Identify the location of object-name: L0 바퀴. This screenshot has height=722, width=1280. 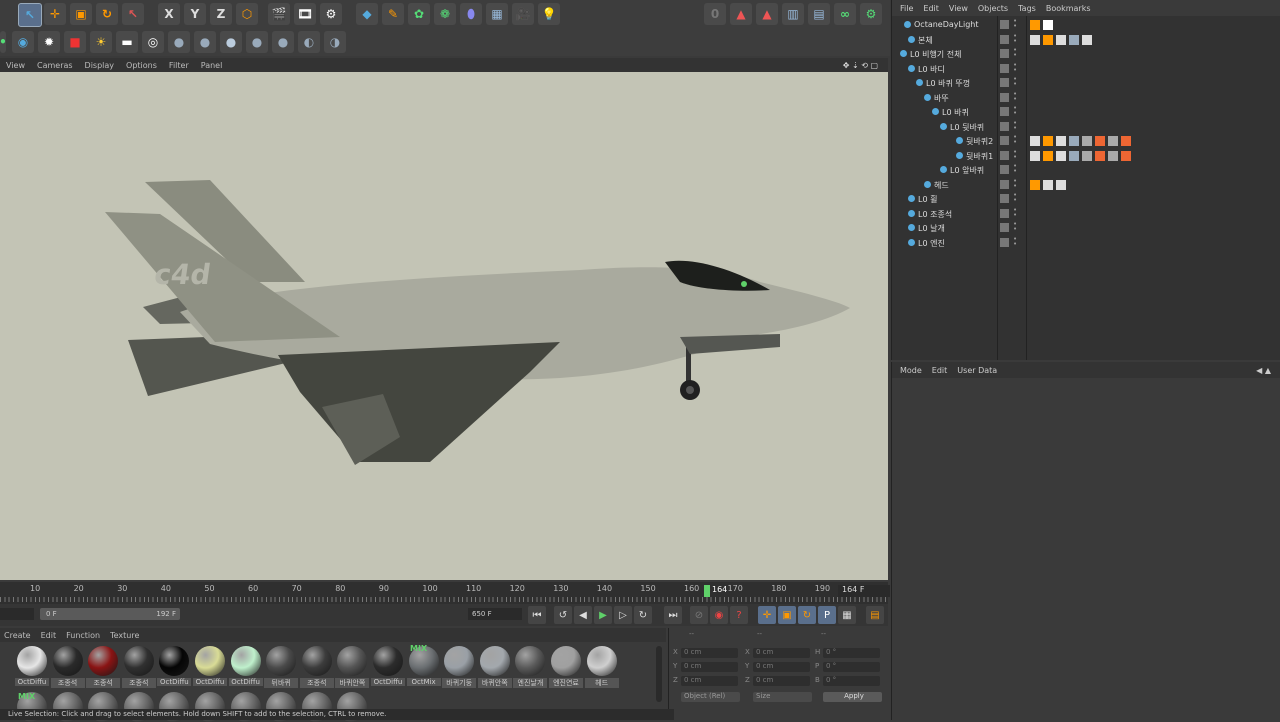
(955, 112).